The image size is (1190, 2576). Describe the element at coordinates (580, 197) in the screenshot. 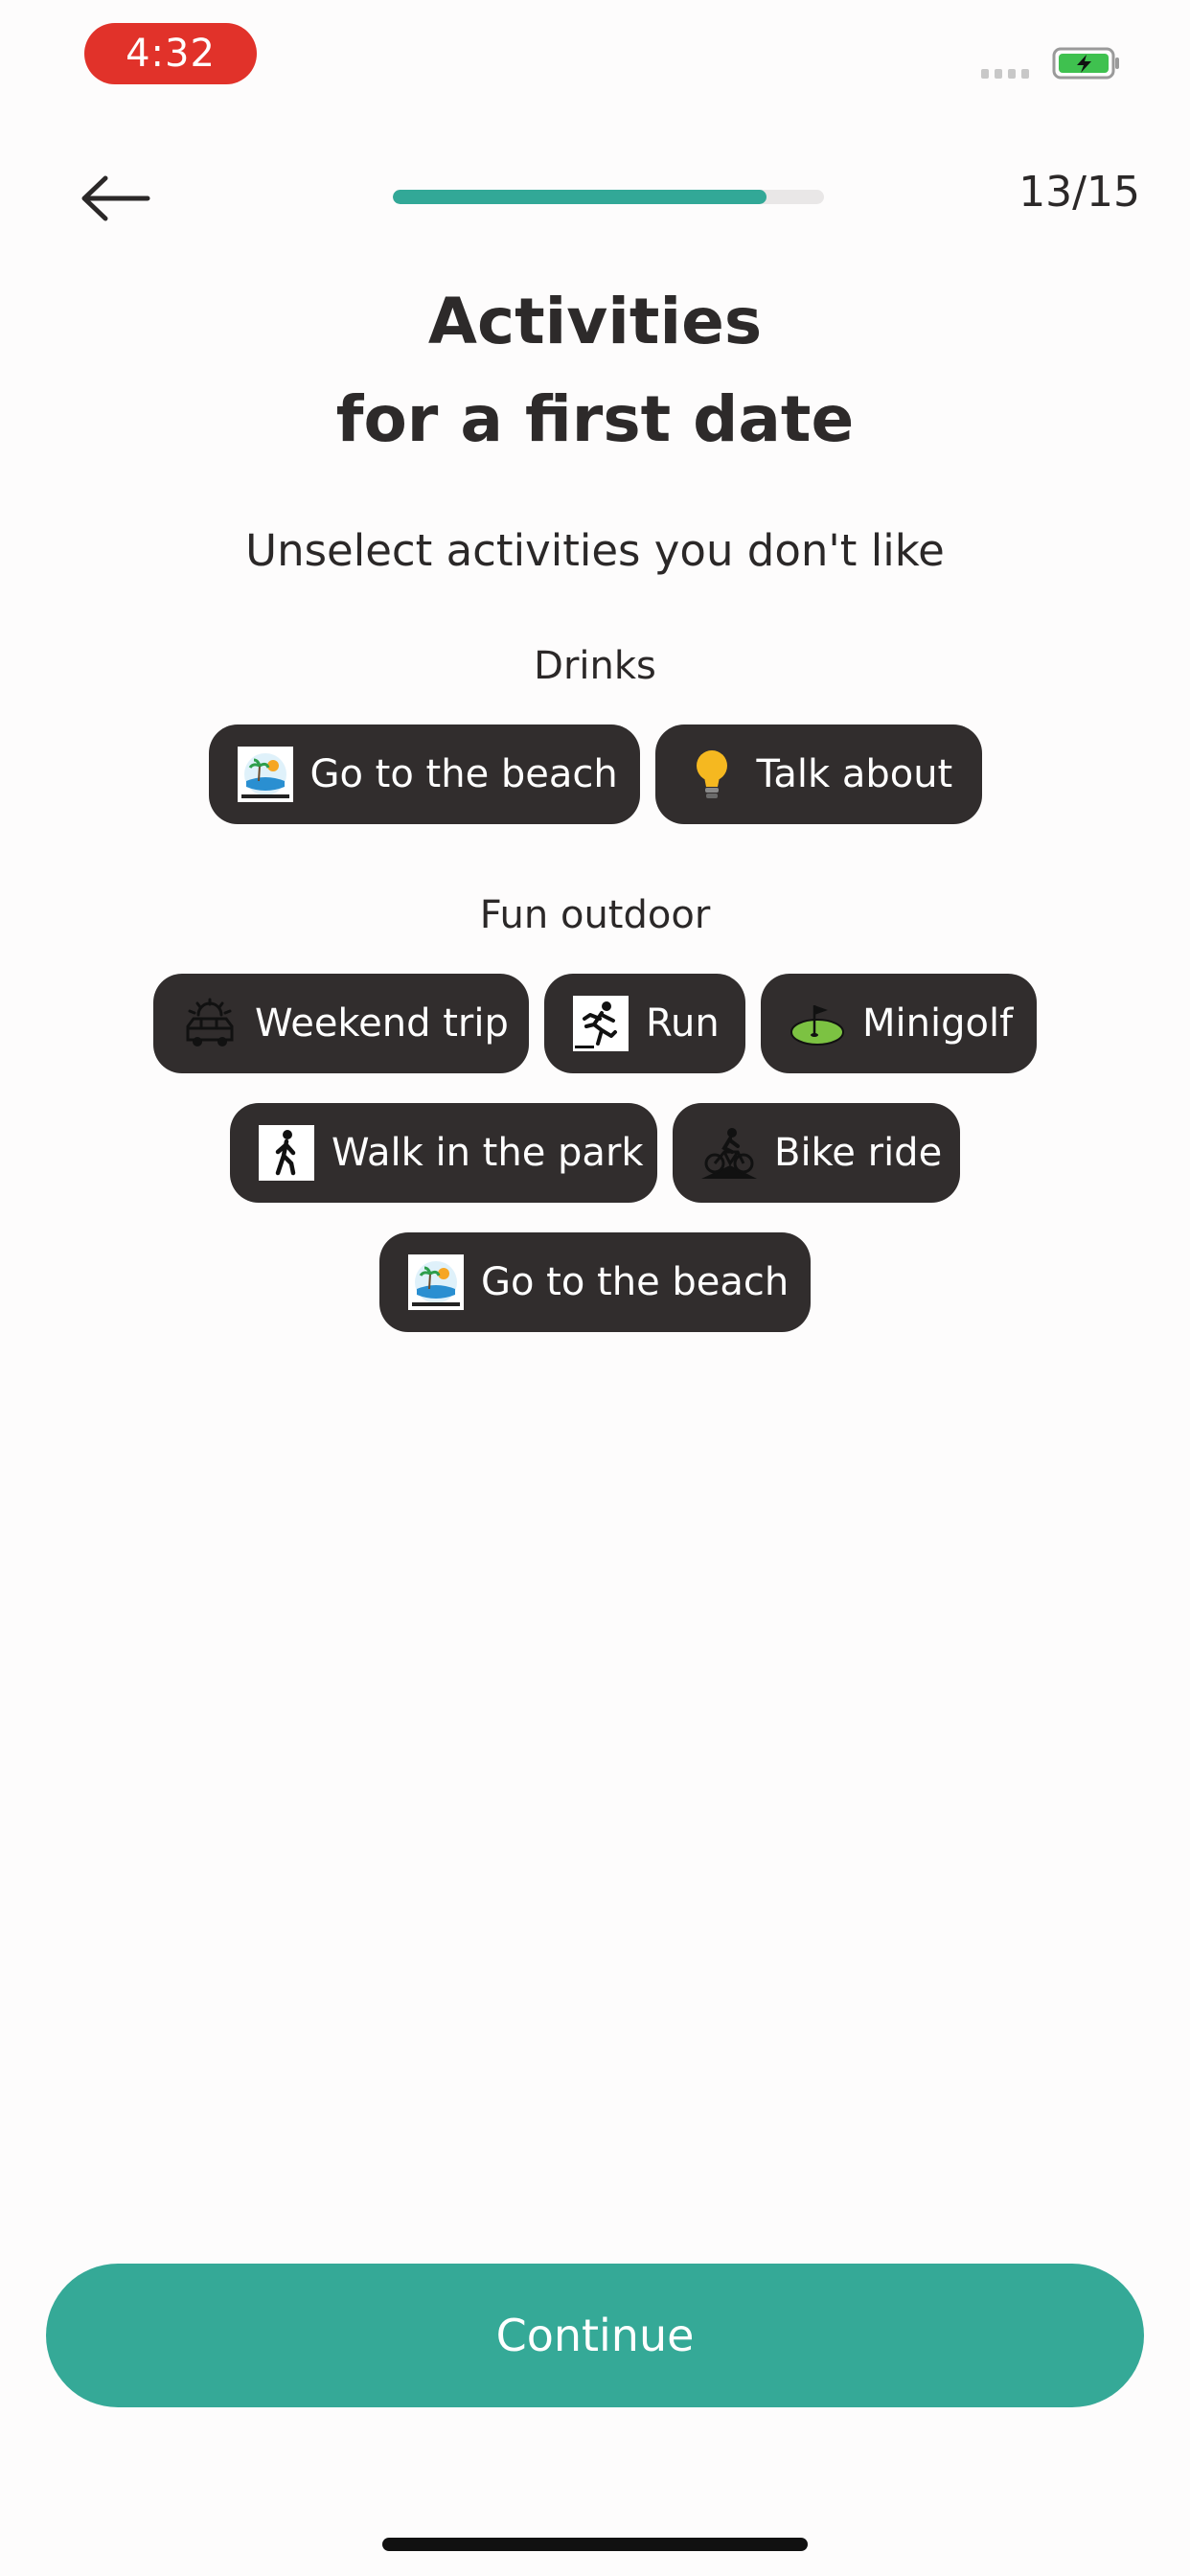

I see `progress-fill` at that location.